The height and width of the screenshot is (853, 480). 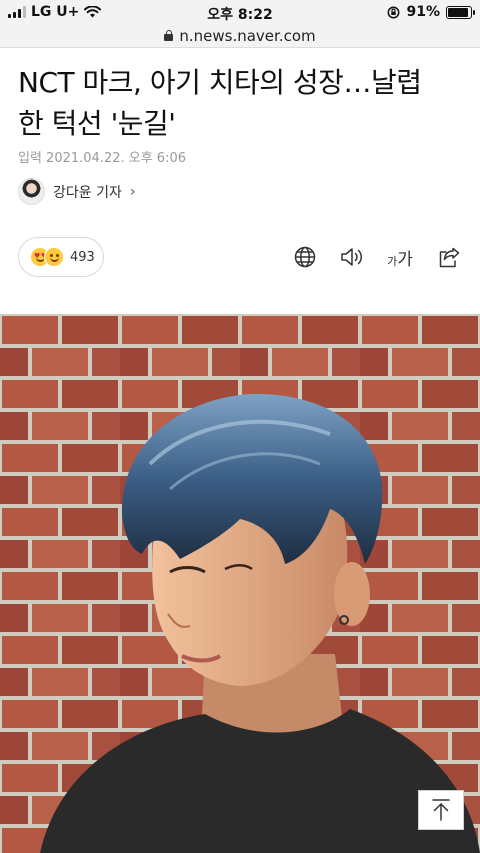 I want to click on reporter-link: 강다윤 기자 ›, so click(x=76, y=191).